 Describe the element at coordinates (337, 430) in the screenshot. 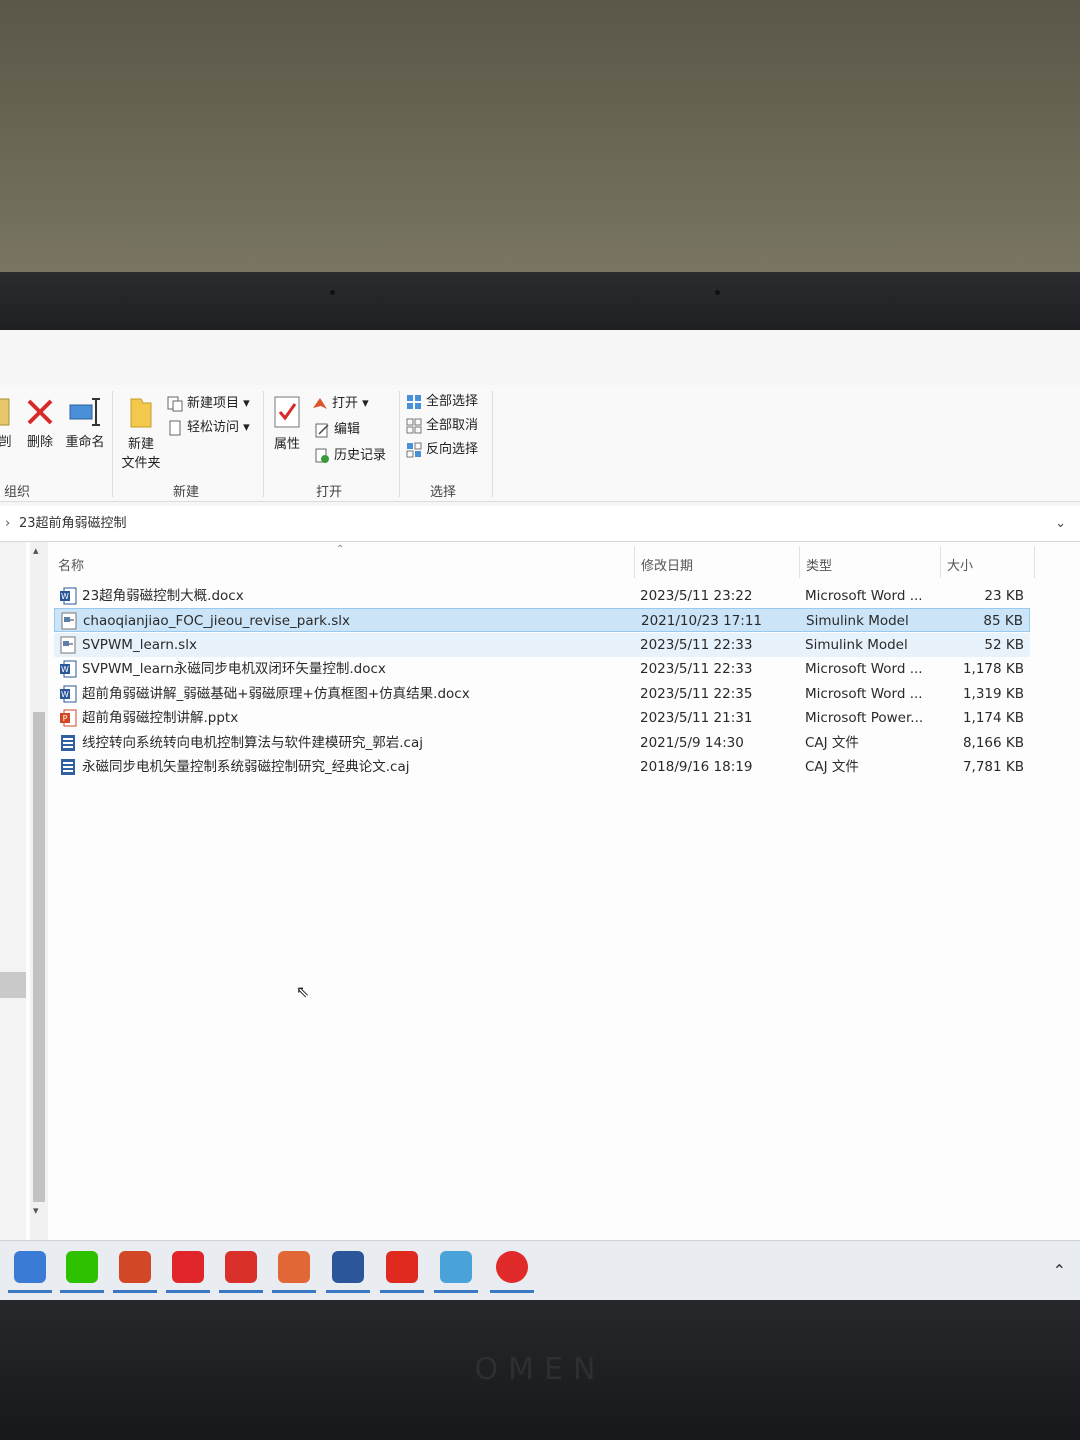

I see `edit-button: 编辑` at that location.